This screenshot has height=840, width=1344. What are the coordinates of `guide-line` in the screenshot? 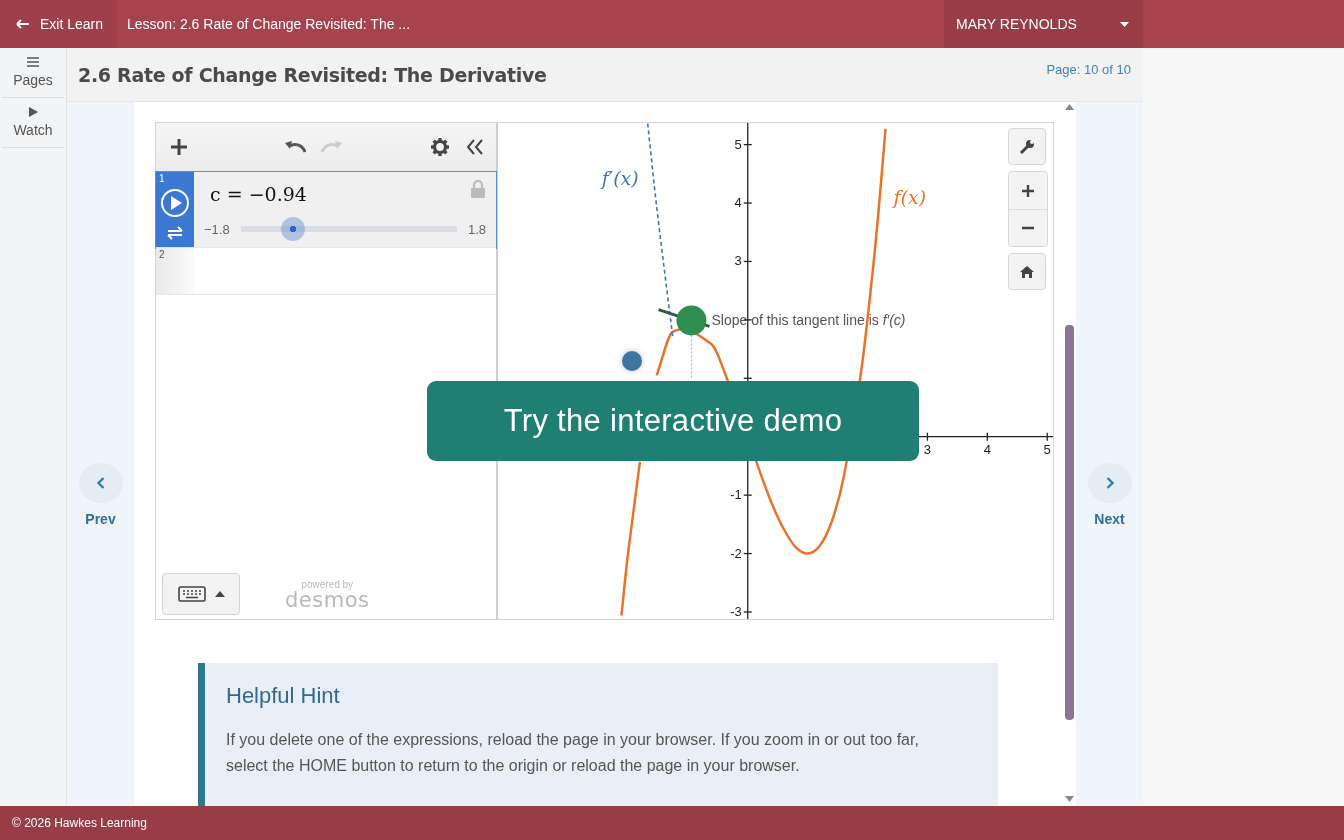 It's located at (691, 357).